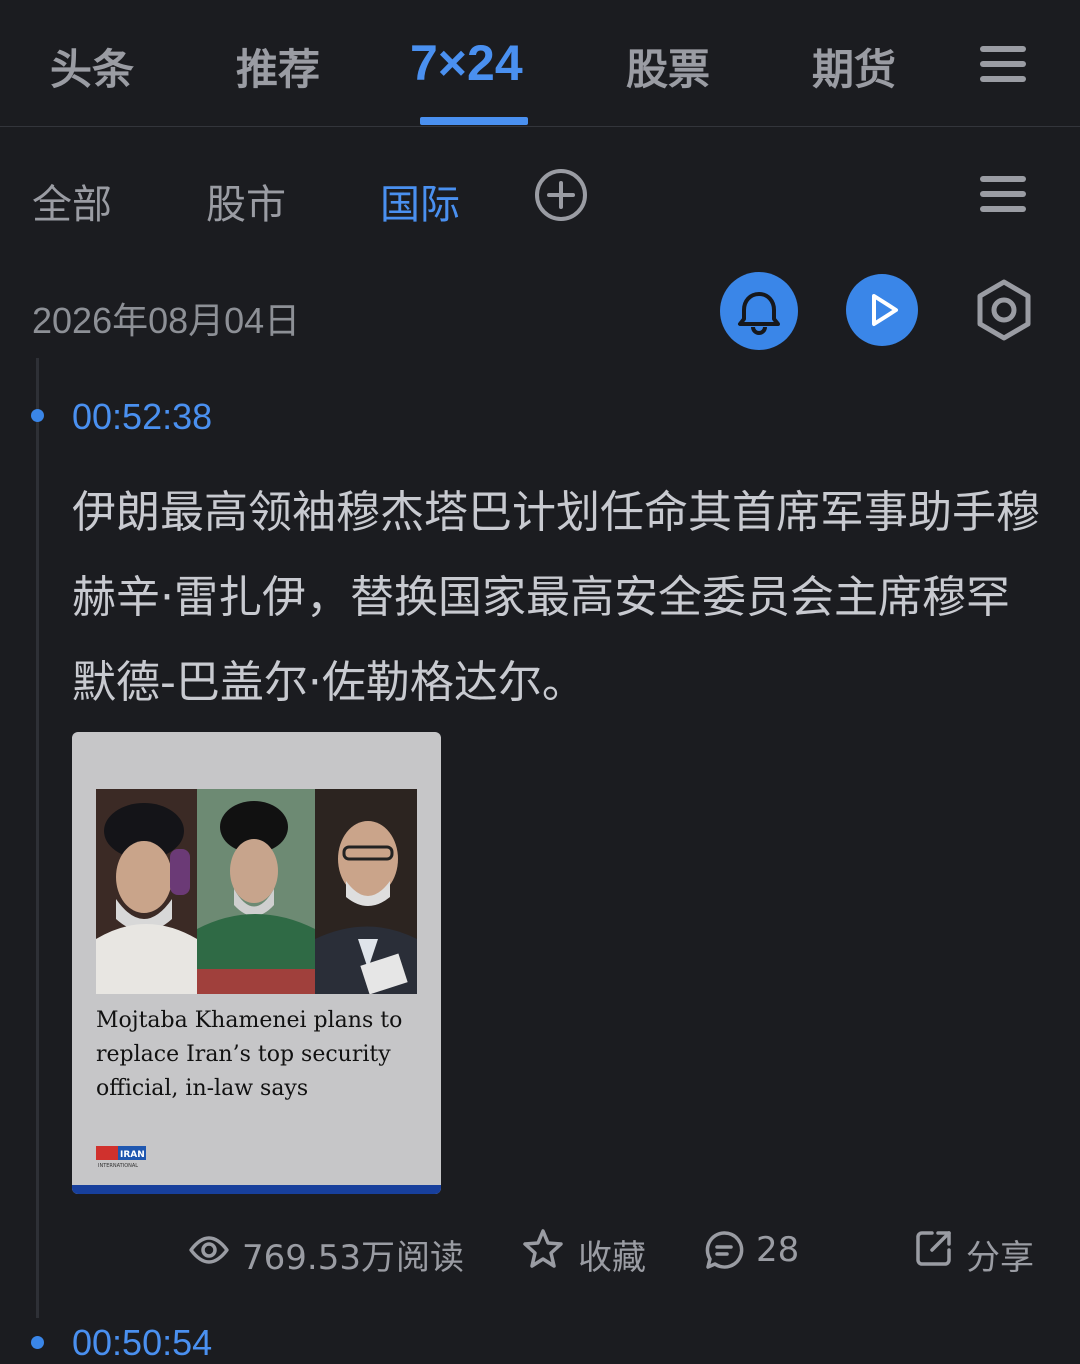 The height and width of the screenshot is (1364, 1080). I want to click on settings-icon, so click(1004, 310).